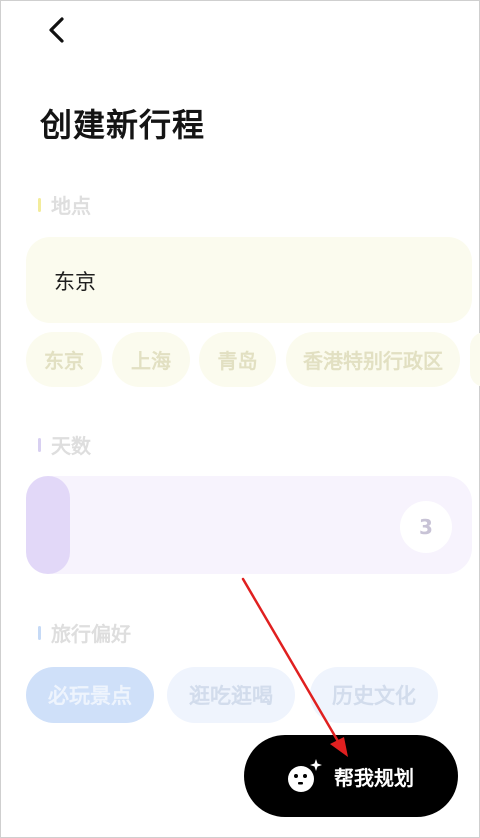 The image size is (480, 838). I want to click on preference-label: 旅行偏好, so click(84, 632).